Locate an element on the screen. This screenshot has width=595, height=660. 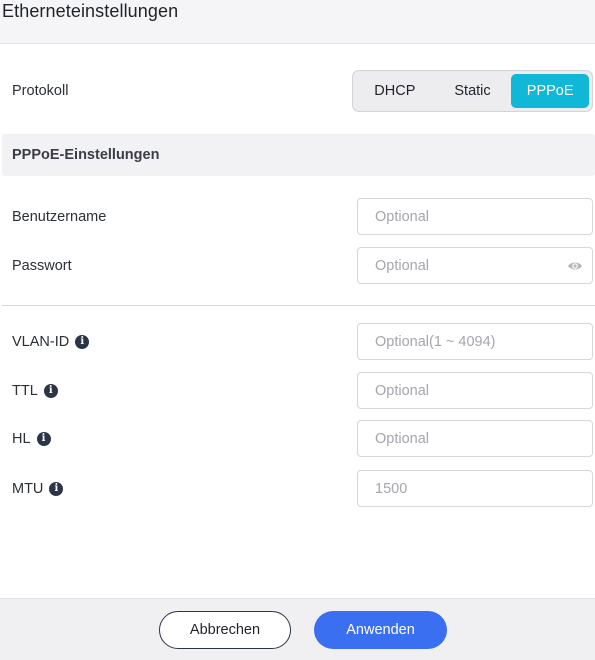
dialog-footer: Abbrechen Anwenden is located at coordinates (297, 629).